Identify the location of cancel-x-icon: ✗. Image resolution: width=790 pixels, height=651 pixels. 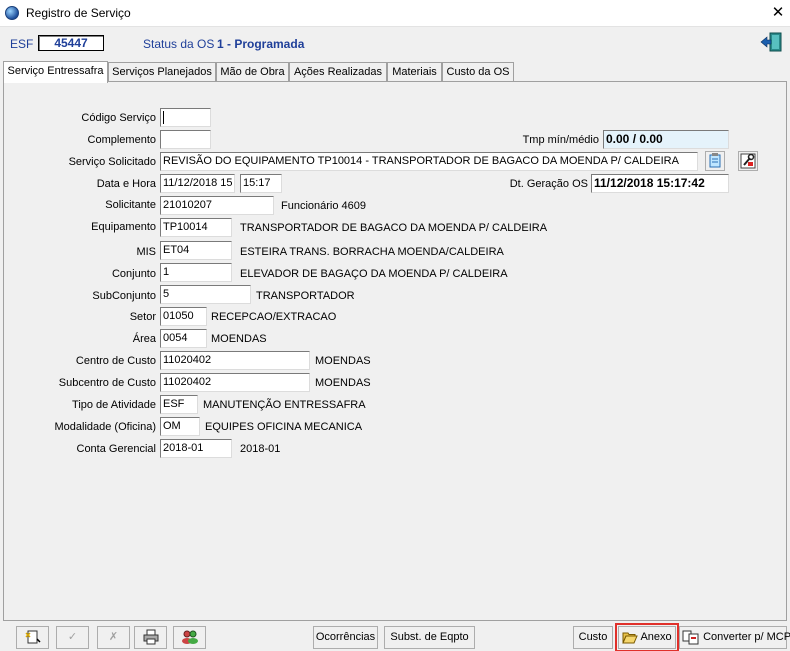
(113, 637).